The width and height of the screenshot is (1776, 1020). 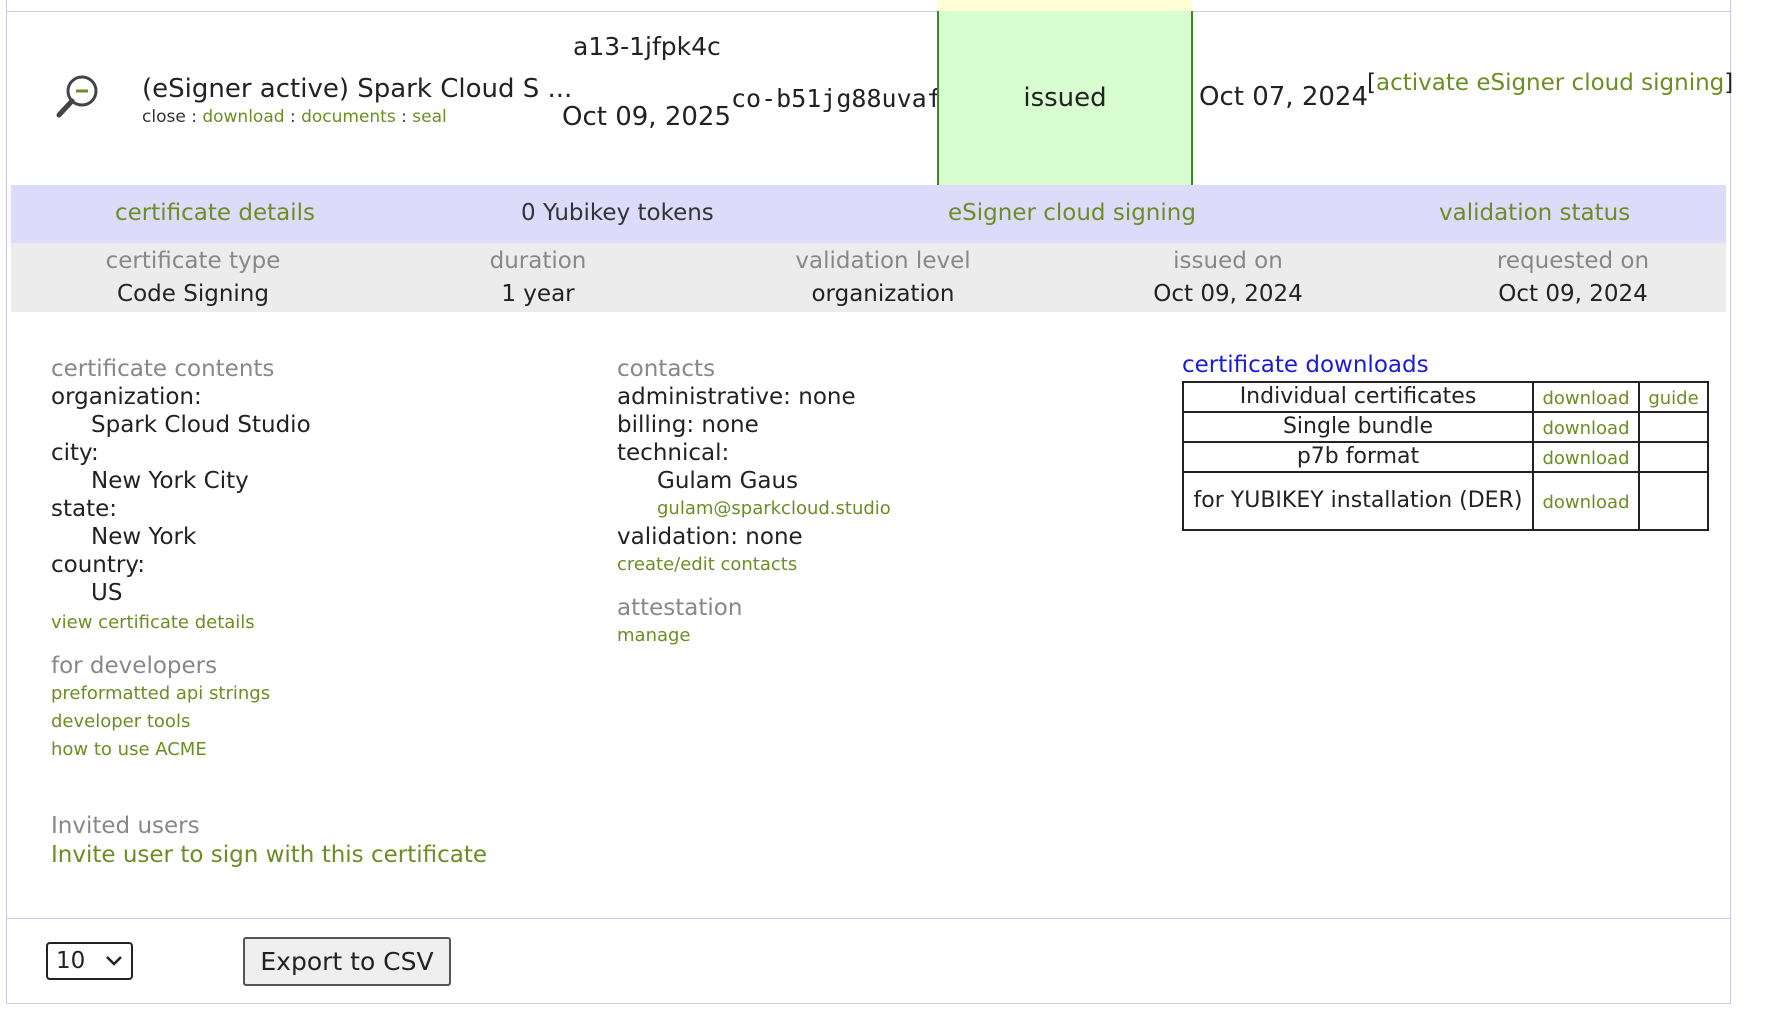 I want to click on summary-header: requested on, so click(x=1573, y=261).